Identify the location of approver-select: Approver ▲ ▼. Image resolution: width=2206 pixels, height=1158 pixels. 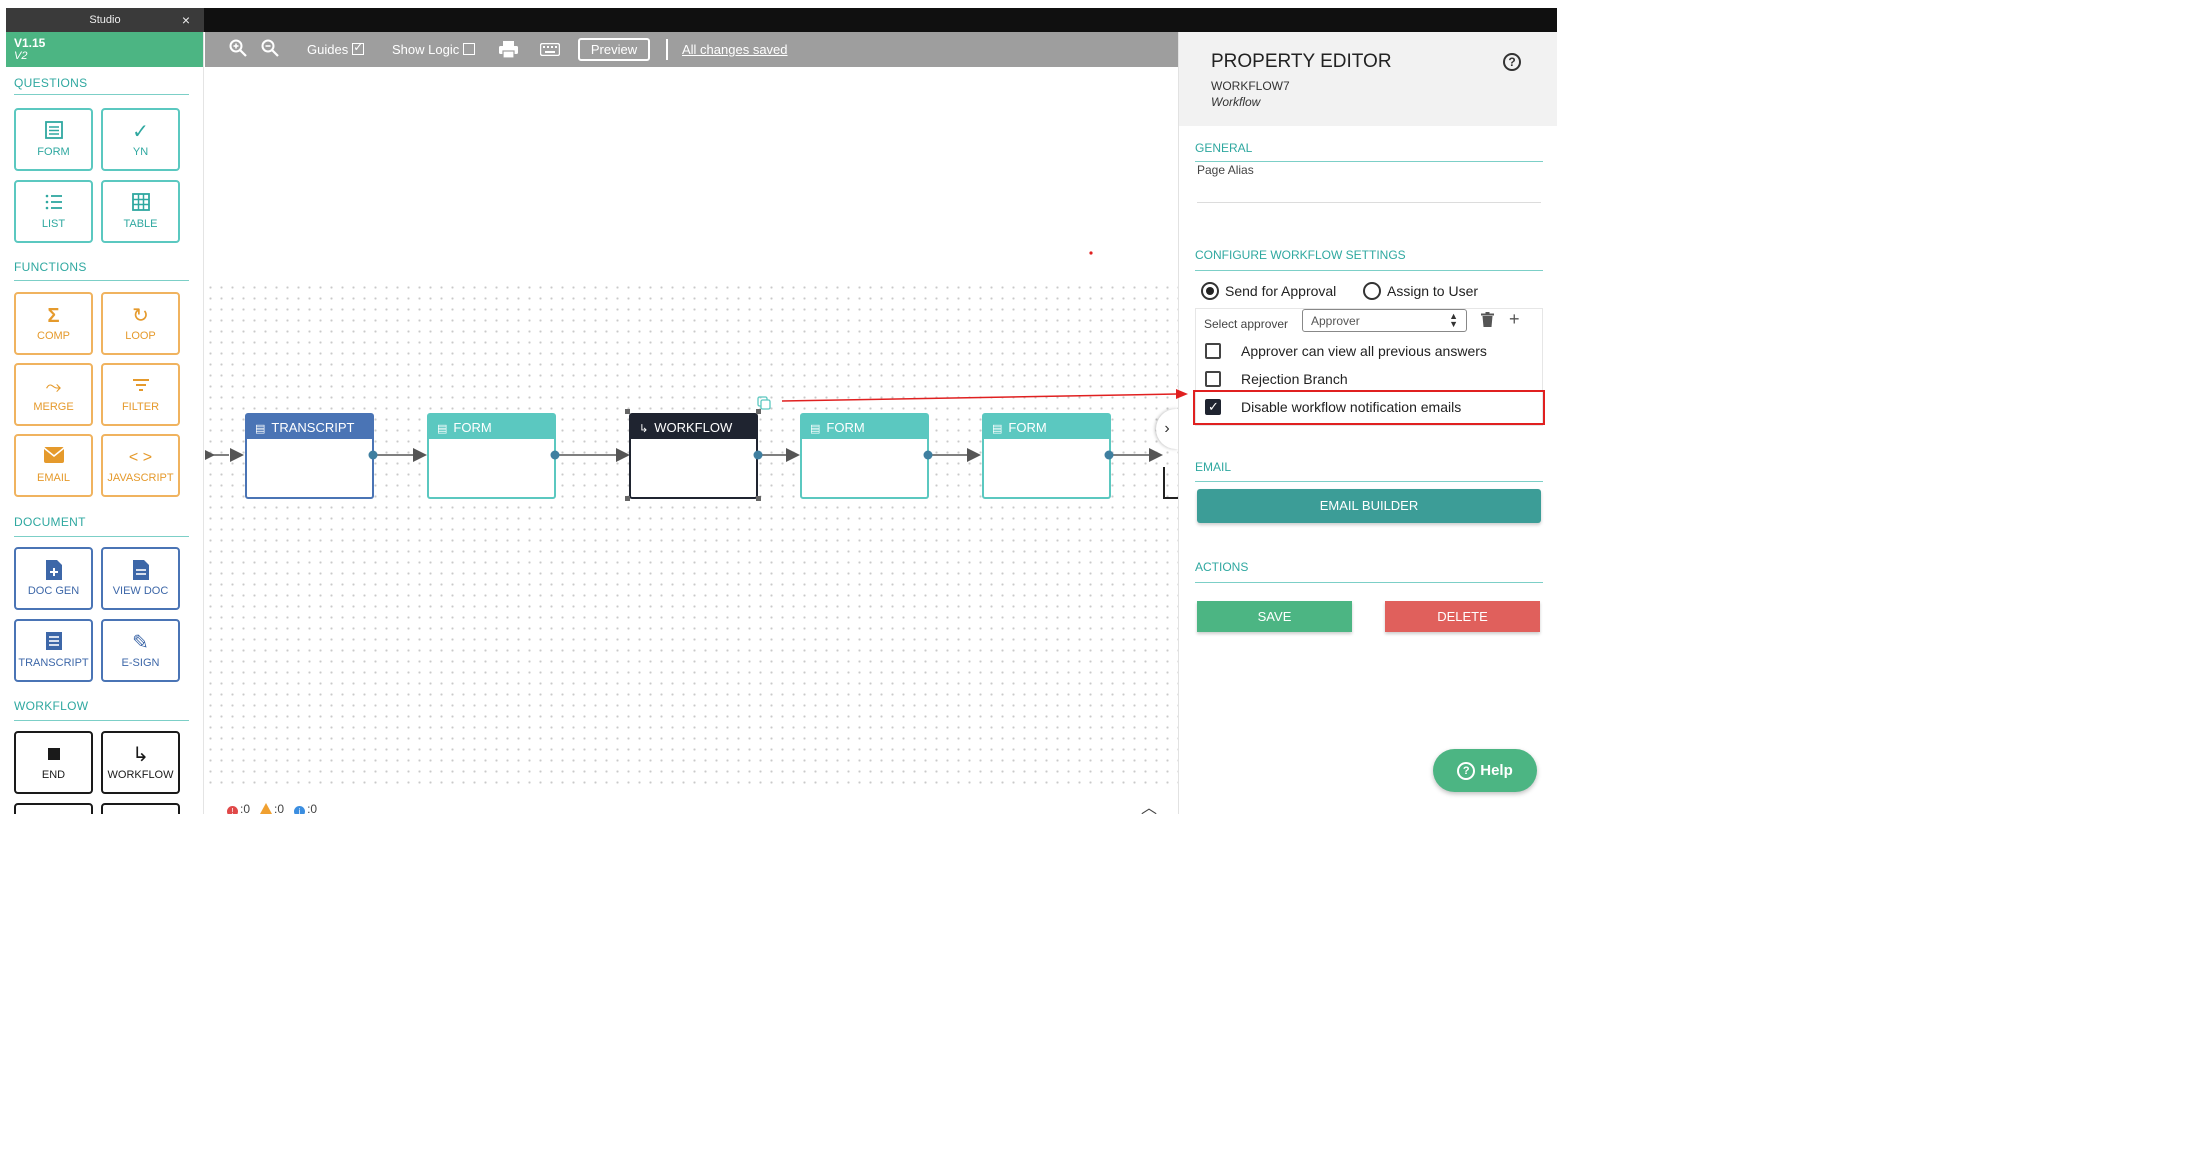
(1384, 320).